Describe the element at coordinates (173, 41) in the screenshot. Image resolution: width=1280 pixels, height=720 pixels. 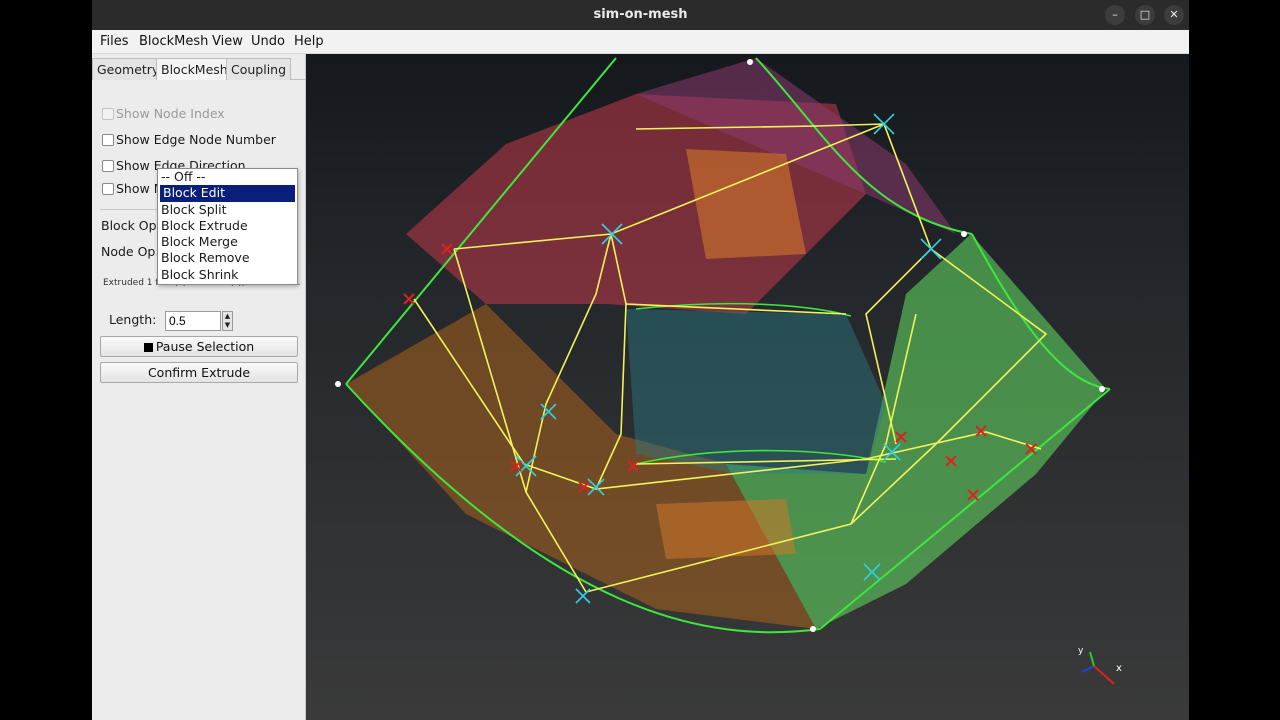
I see `menu-blockmesh: BlockMesh` at that location.